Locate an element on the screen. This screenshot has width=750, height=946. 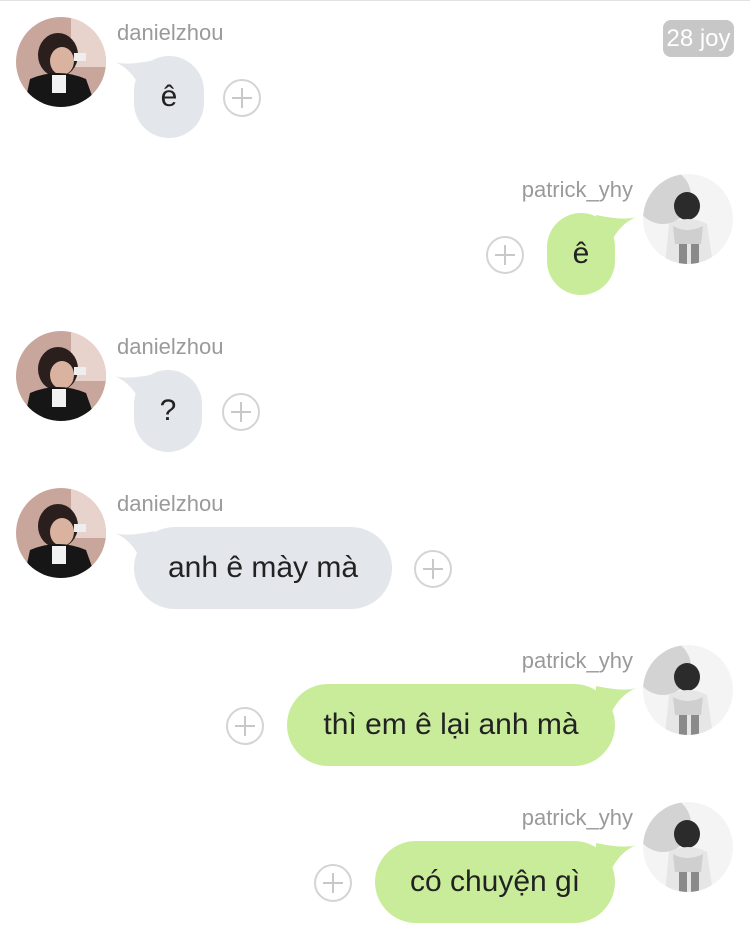
top-divider is located at coordinates (375, 0).